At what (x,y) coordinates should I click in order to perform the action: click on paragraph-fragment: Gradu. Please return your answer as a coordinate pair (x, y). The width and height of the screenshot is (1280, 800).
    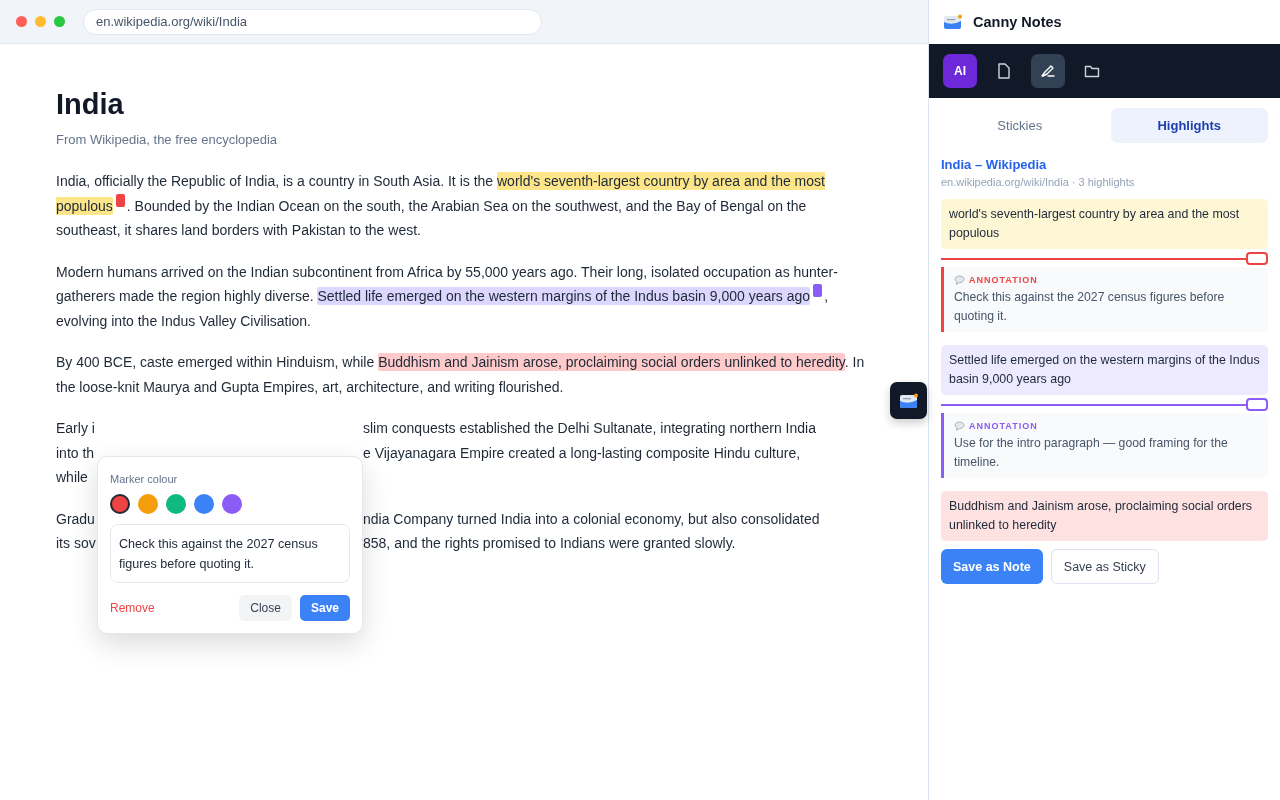
    Looking at the image, I should click on (76, 519).